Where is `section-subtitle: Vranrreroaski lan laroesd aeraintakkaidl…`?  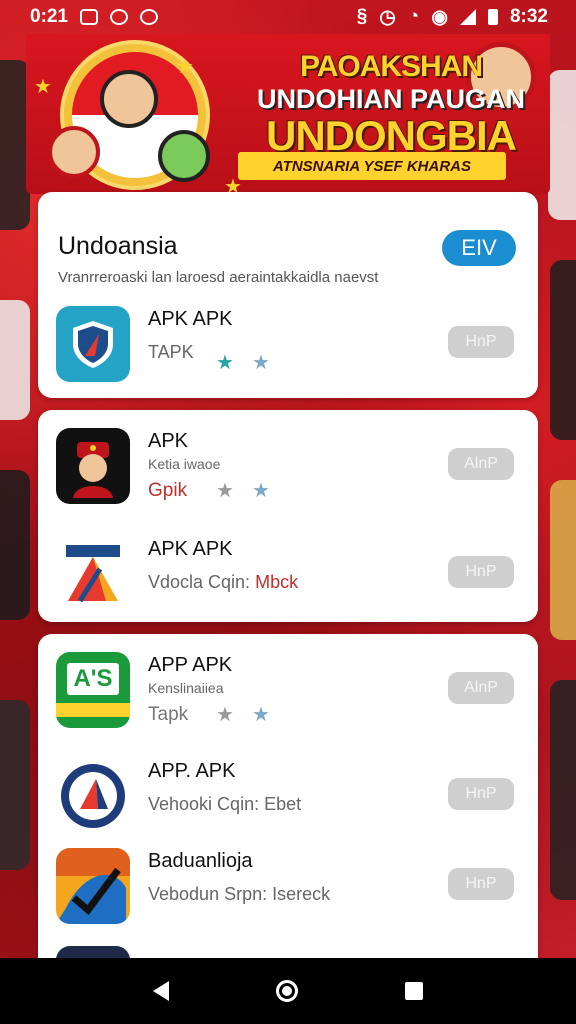 section-subtitle: Vranrreroaski lan laroesd aeraintakkaidl… is located at coordinates (218, 277).